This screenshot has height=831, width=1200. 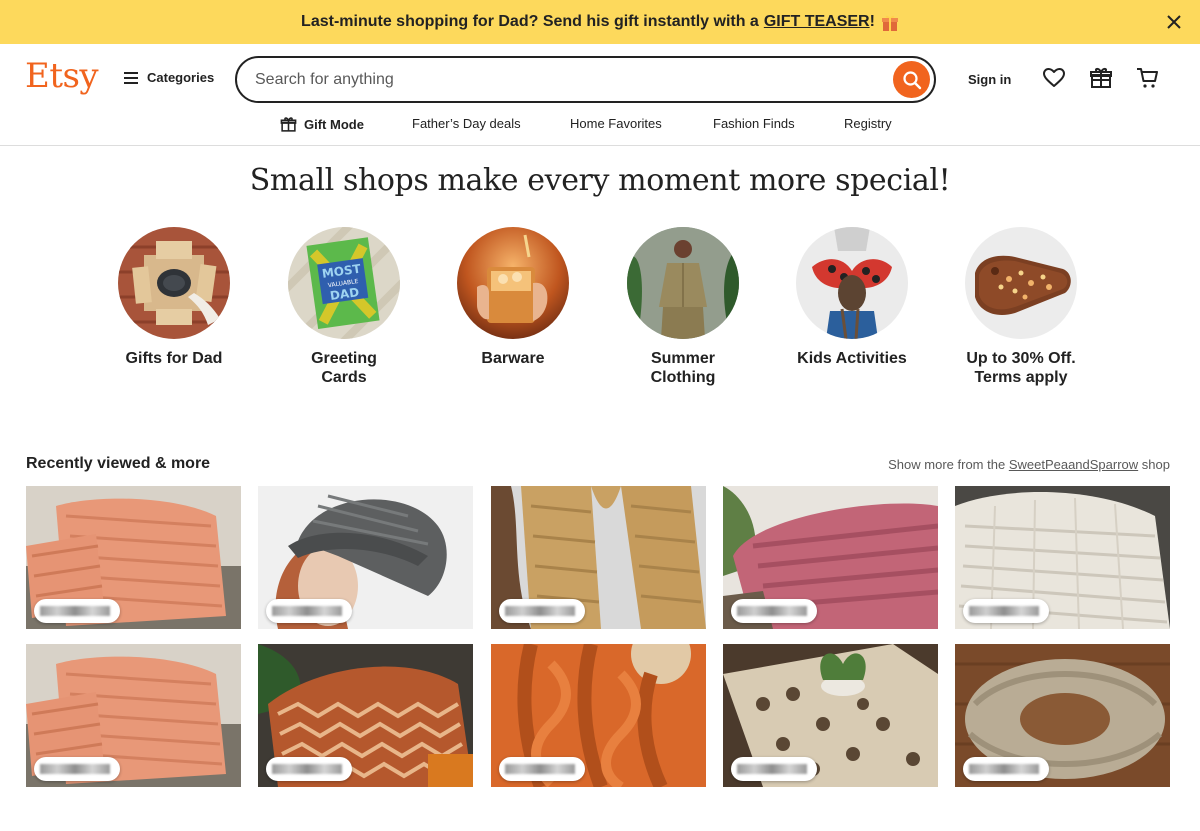 What do you see at coordinates (989, 79) in the screenshot?
I see `sign-in-button: Sign in` at bounding box center [989, 79].